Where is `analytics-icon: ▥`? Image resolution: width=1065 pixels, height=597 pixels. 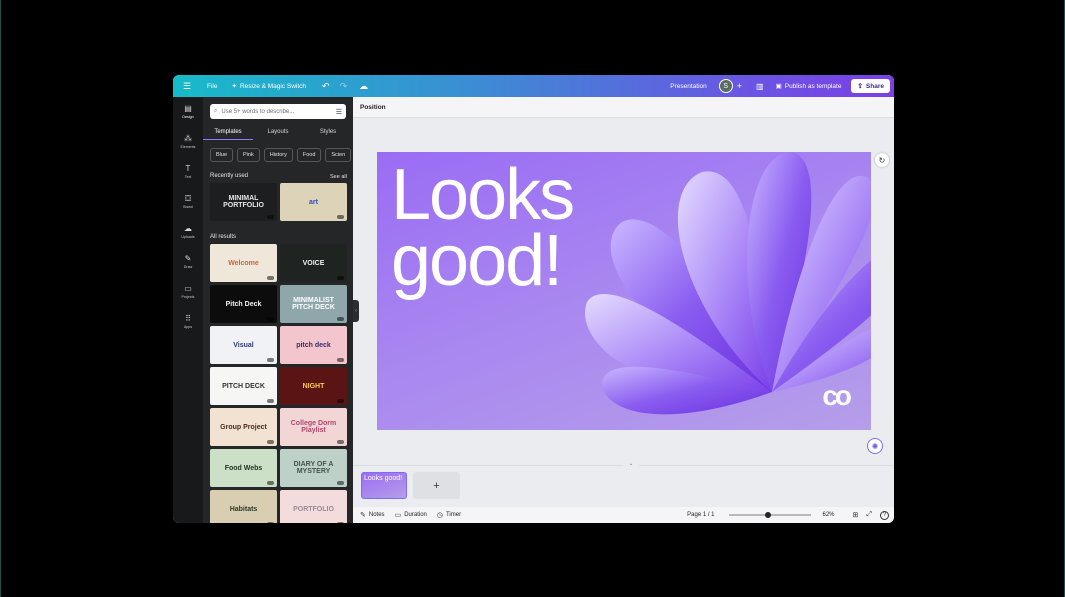
analytics-icon: ▥ is located at coordinates (760, 86).